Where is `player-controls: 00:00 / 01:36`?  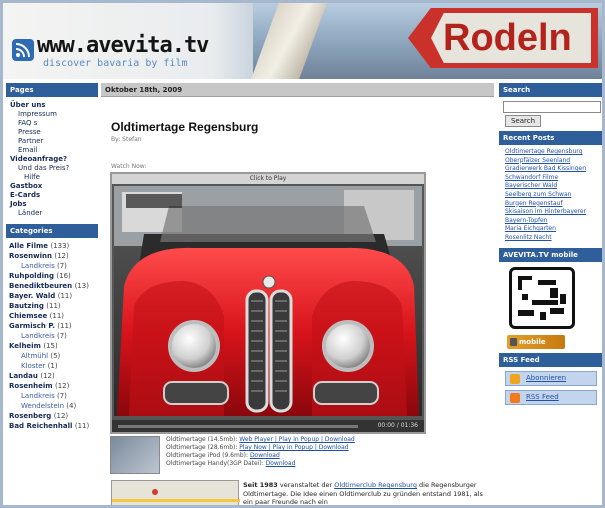 player-controls: 00:00 / 01:36 is located at coordinates (268, 426).